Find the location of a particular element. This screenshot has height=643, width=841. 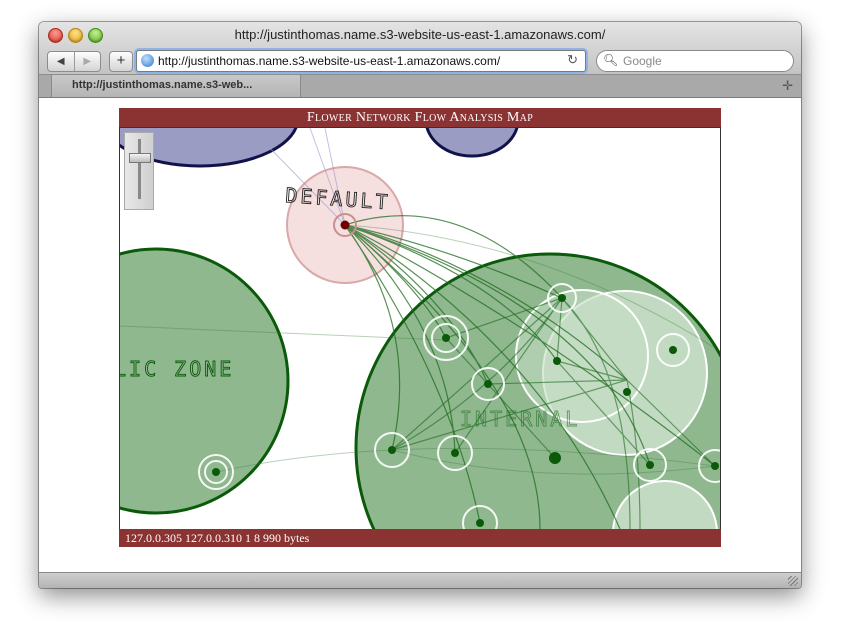

nav-buttons: ◀ ▶ is located at coordinates (74, 61).